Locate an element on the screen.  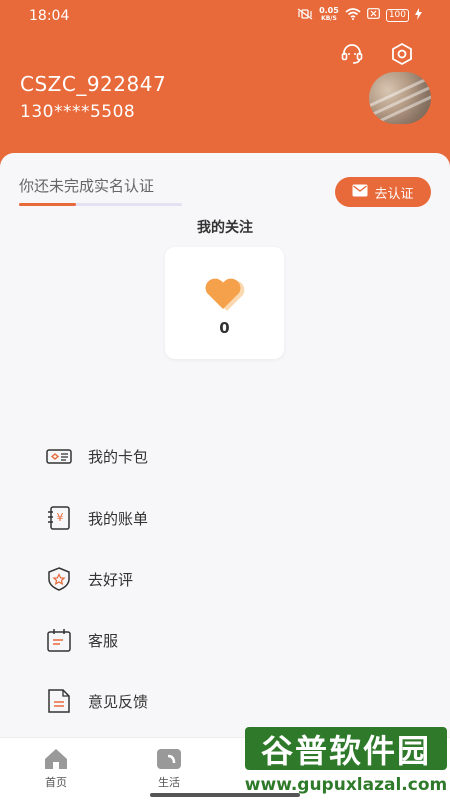
tab-label: 生活 is located at coordinates (169, 782).